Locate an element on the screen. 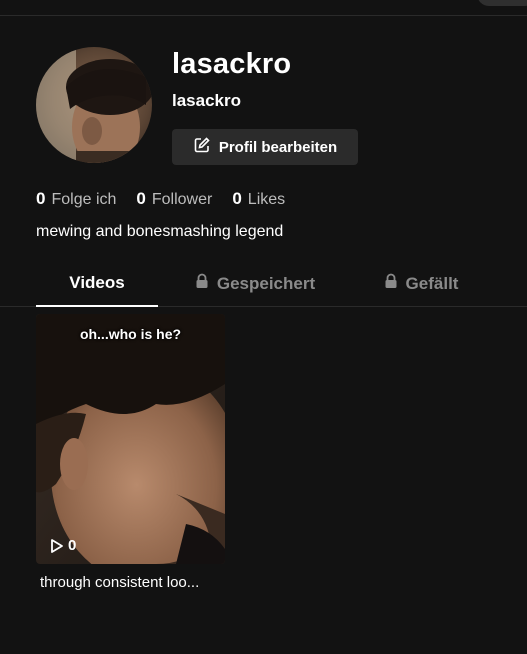 Image resolution: width=527 pixels, height=654 pixels. profile-title: lasackro is located at coordinates (232, 64).